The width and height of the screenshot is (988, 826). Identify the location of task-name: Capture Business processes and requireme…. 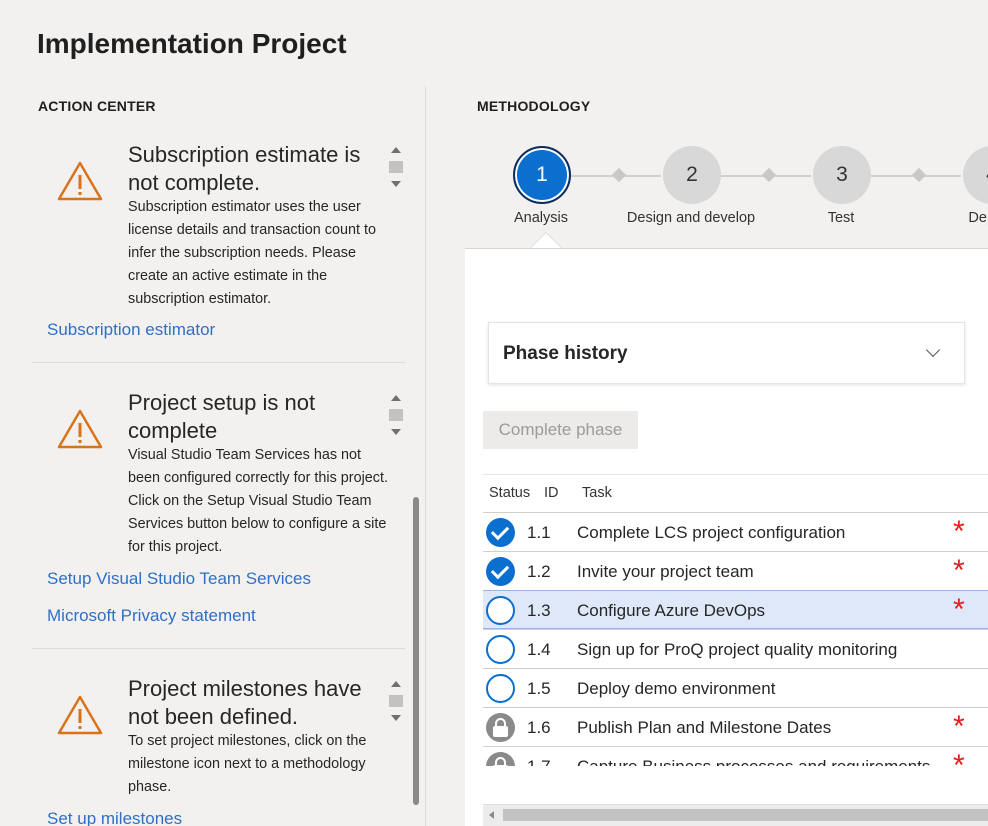
(753, 761).